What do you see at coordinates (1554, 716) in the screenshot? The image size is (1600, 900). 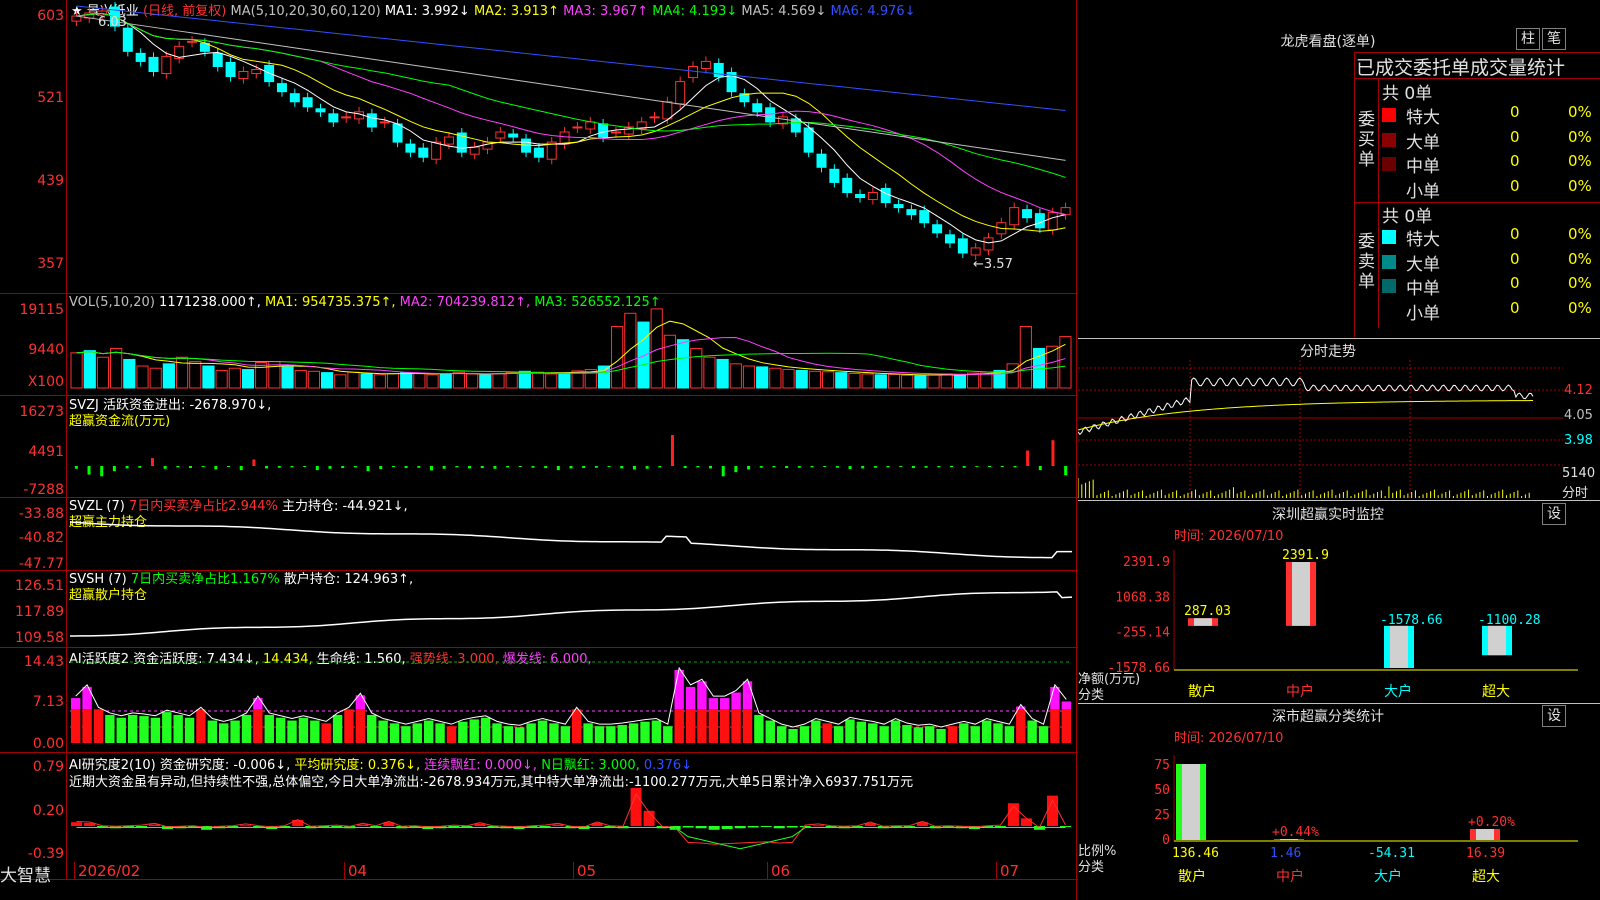 I see `stat-settings-button: 设` at bounding box center [1554, 716].